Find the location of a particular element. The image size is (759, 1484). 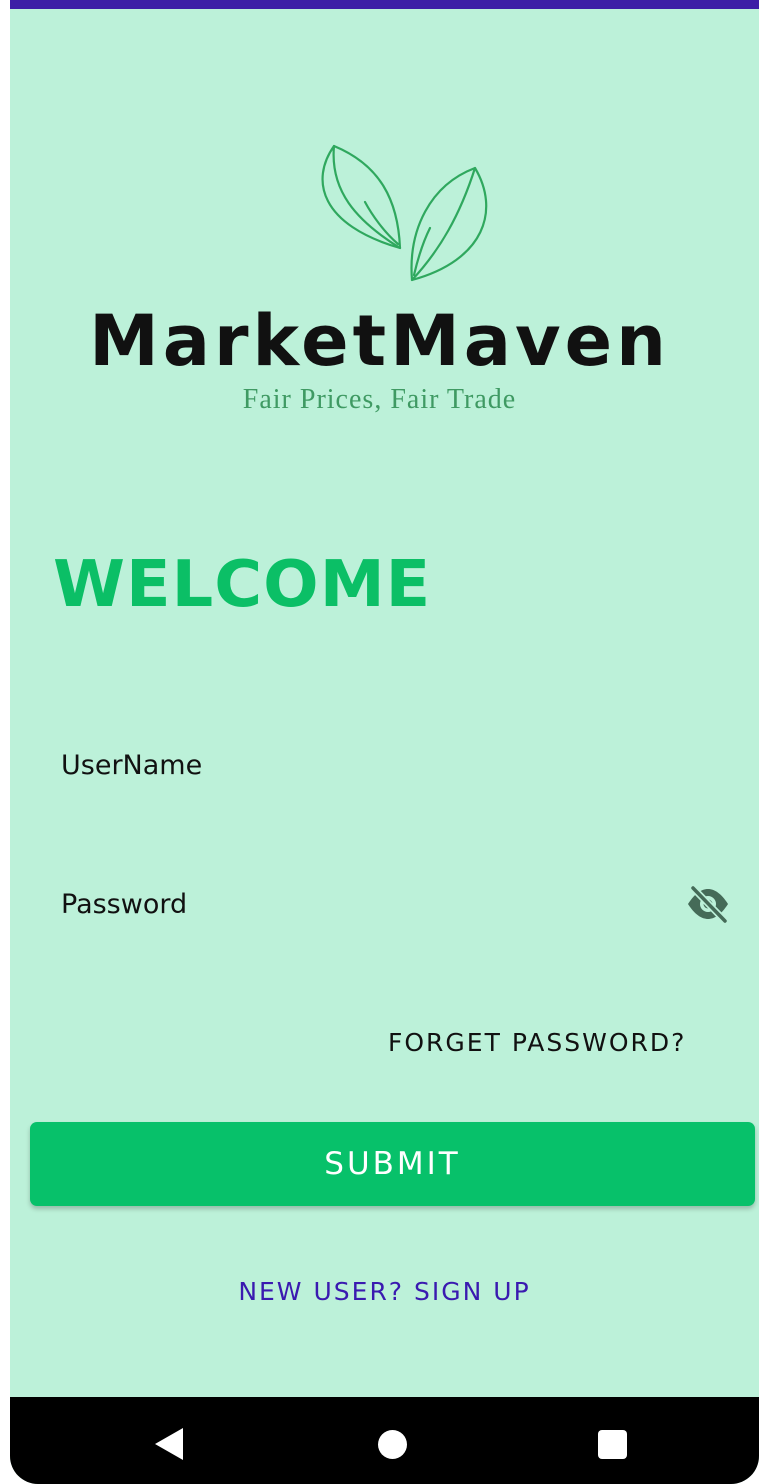

status-bar-line is located at coordinates (384, 4).